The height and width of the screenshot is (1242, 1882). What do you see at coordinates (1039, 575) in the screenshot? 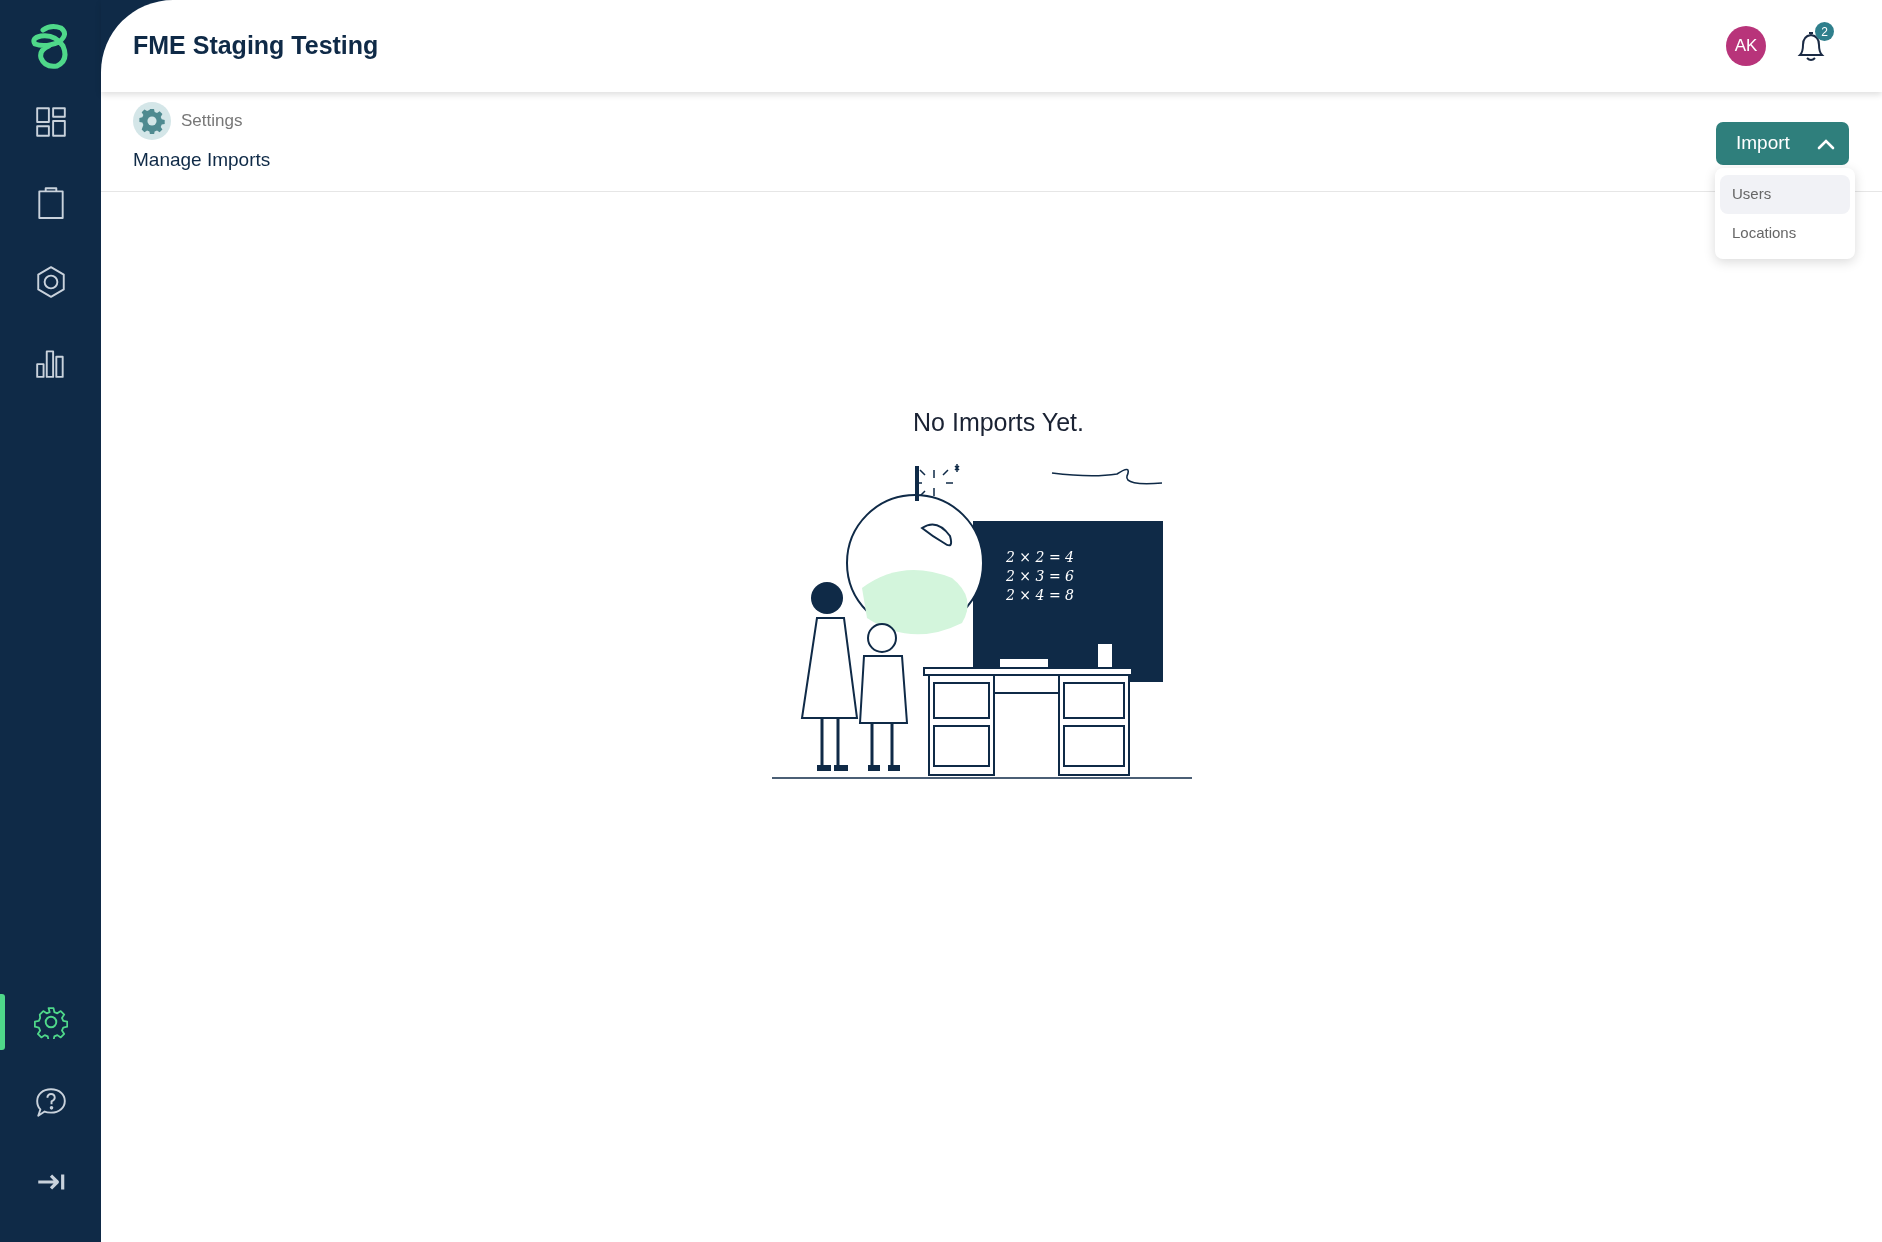
I see `board-text: 2 × 3 = 6` at bounding box center [1039, 575].